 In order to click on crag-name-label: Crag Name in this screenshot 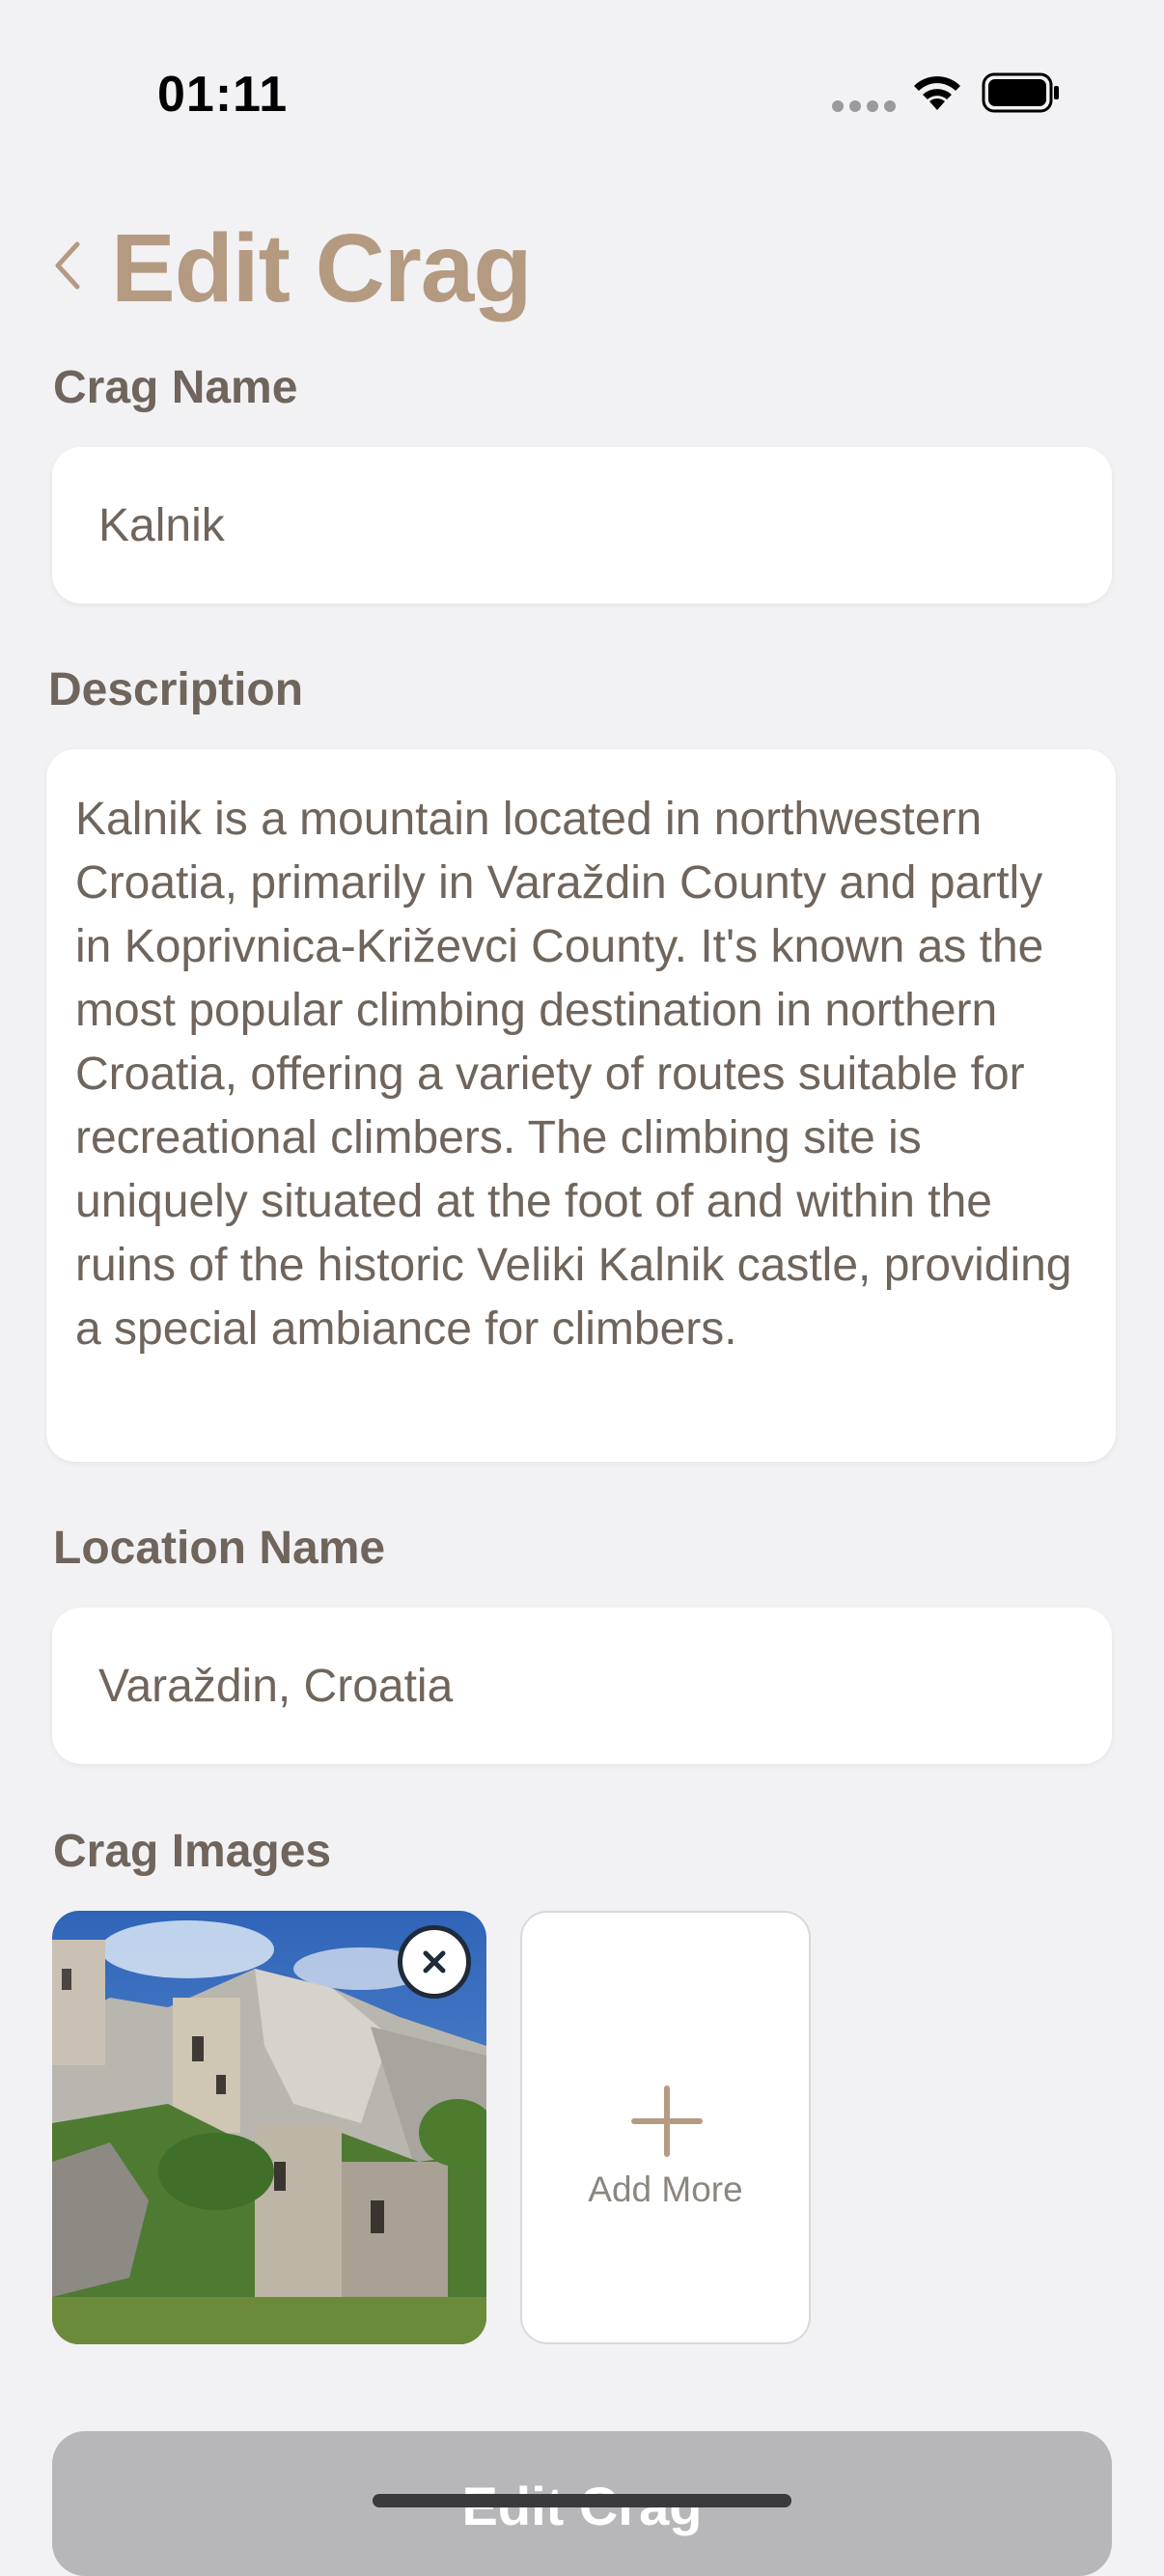, I will do `click(176, 388)`.